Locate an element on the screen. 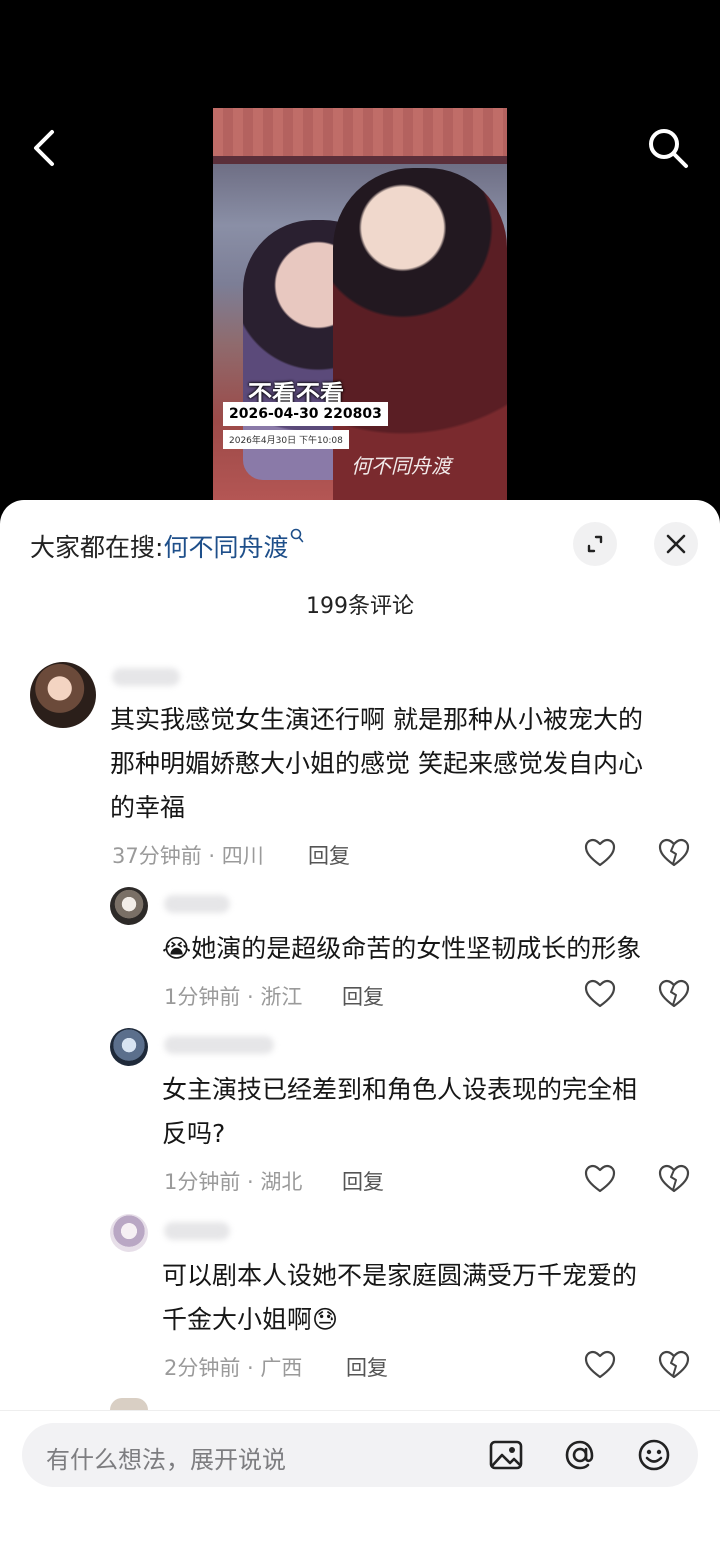  comment-input: 有什么想法，展开说说 is located at coordinates (360, 1455).